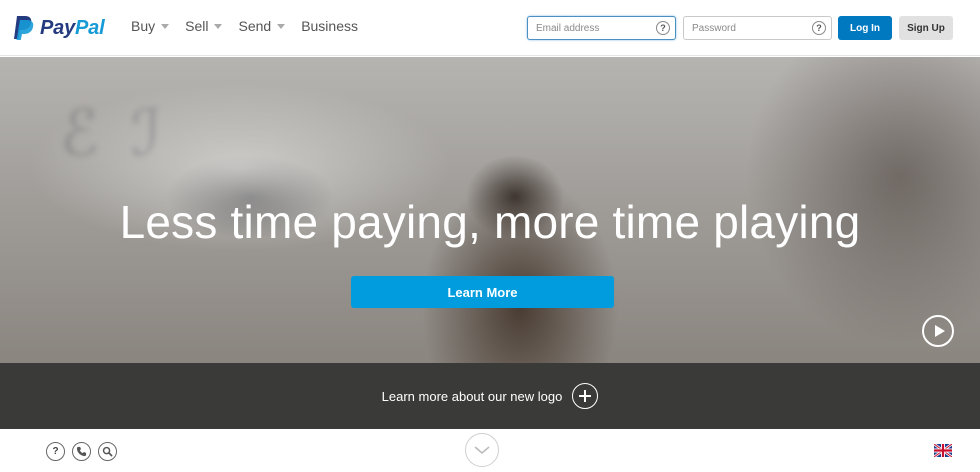 This screenshot has width=980, height=472. I want to click on phone-glyph, so click(81, 451).